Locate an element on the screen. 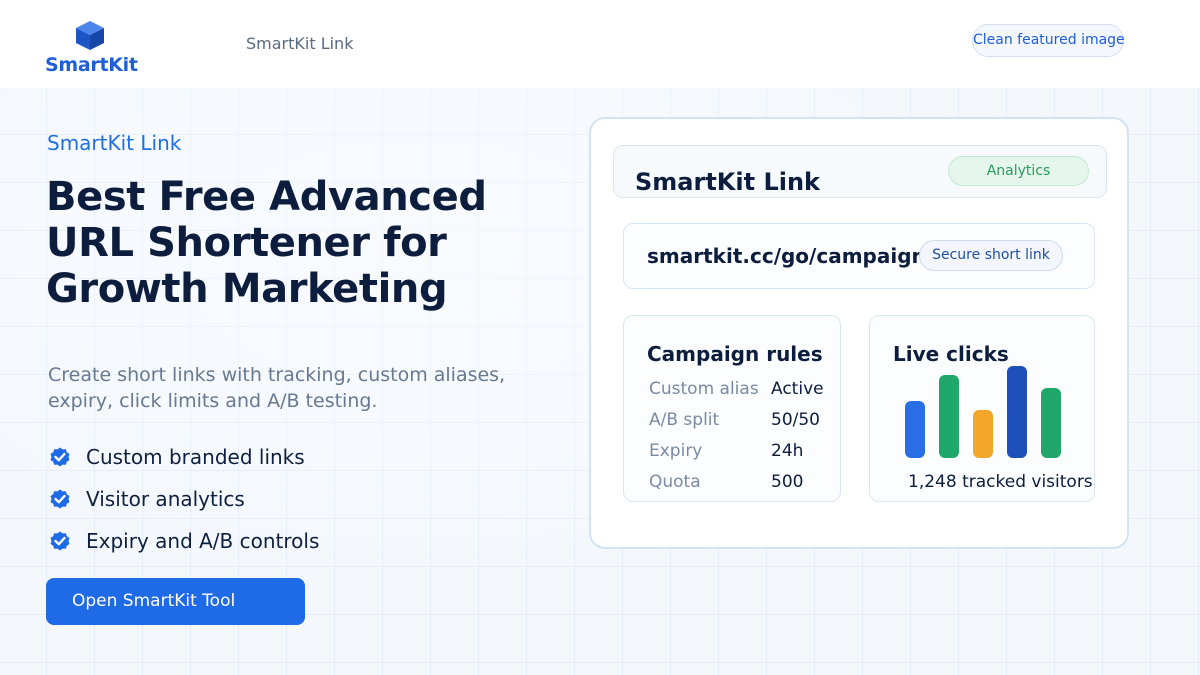 The height and width of the screenshot is (675, 1200). rule-value: Active is located at coordinates (797, 389).